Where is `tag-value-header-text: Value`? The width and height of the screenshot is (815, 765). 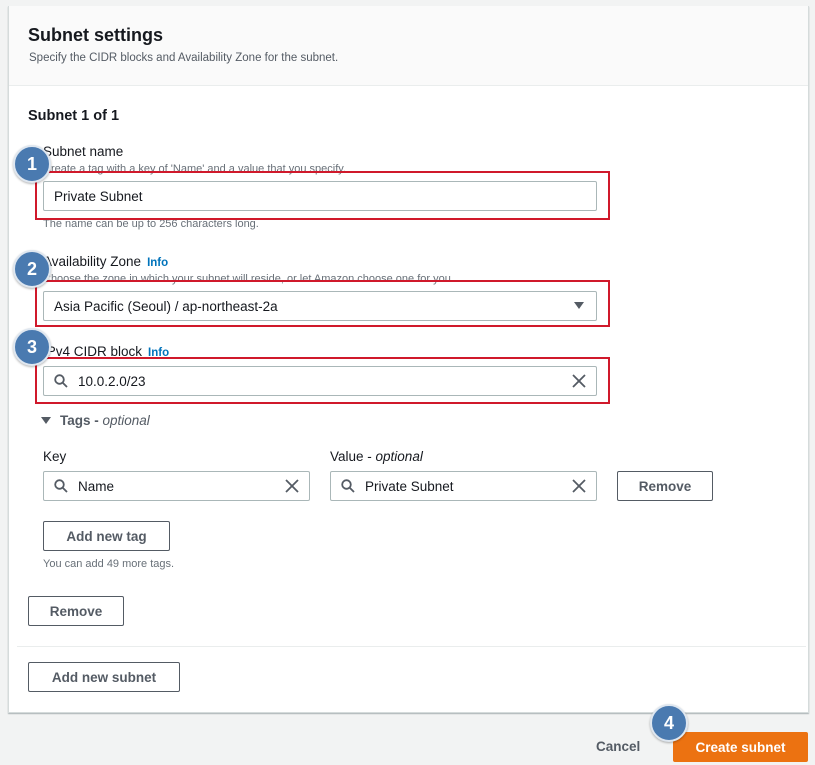
tag-value-header-text: Value is located at coordinates (347, 456).